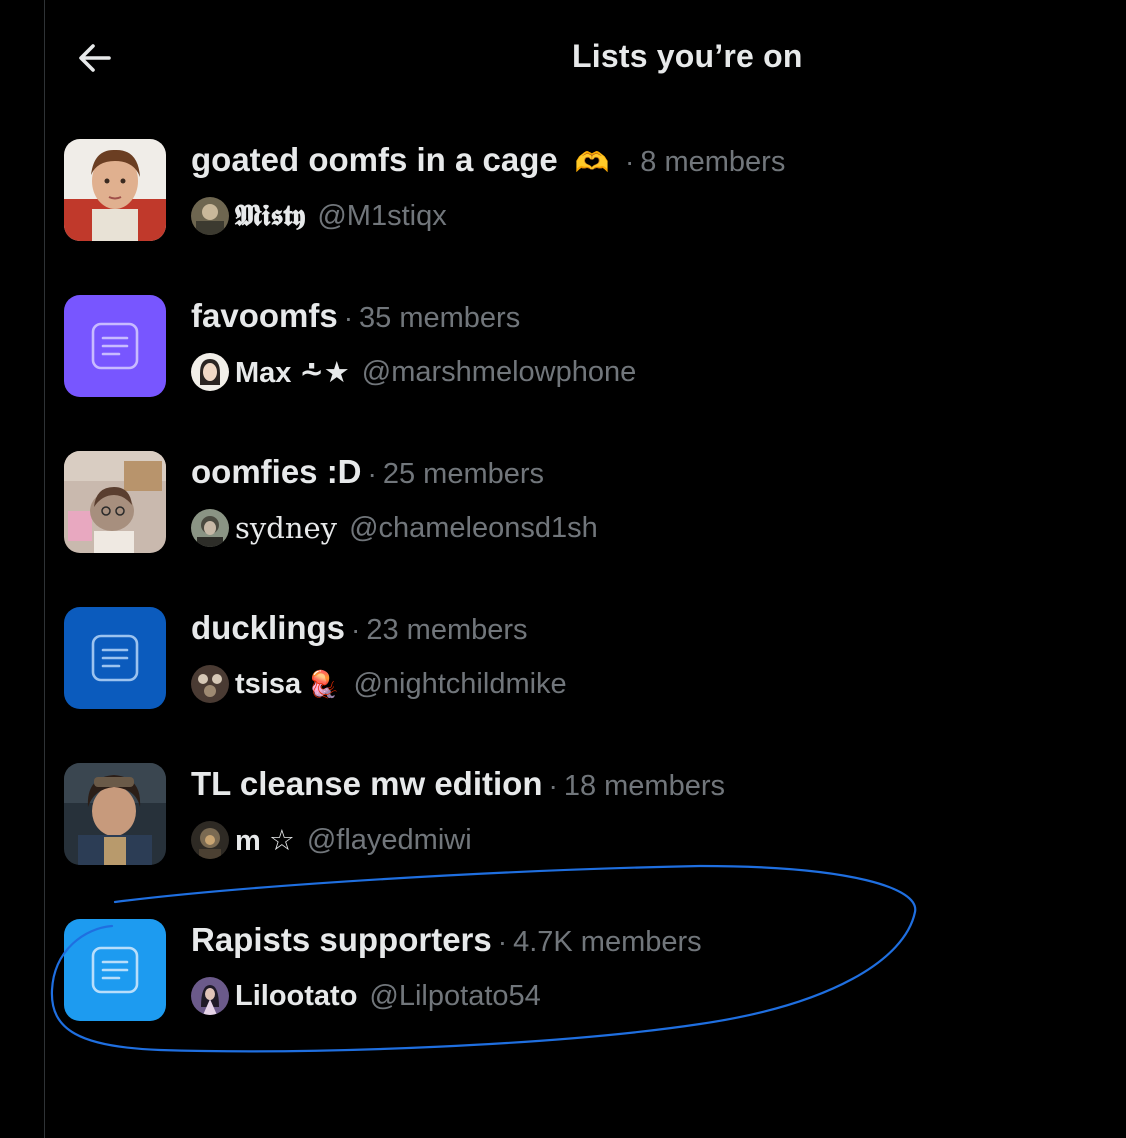  Describe the element at coordinates (460, 683) in the screenshot. I see `owner-handle: @nightchildmike` at that location.